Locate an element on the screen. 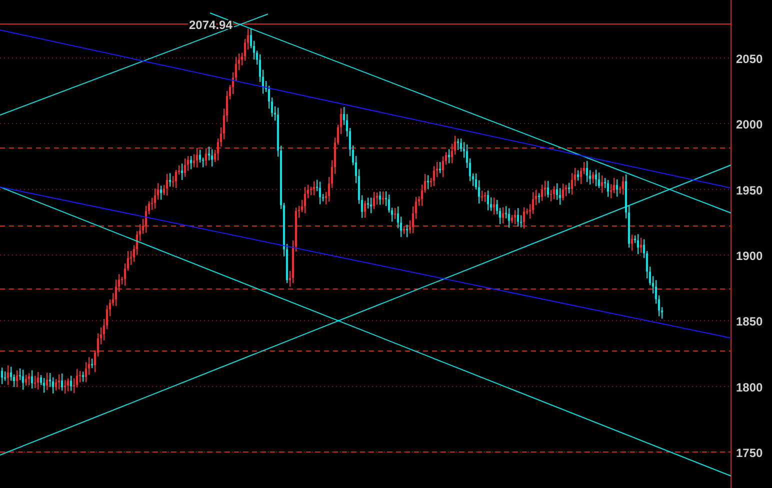  axis-label: 2050 is located at coordinates (749, 59).